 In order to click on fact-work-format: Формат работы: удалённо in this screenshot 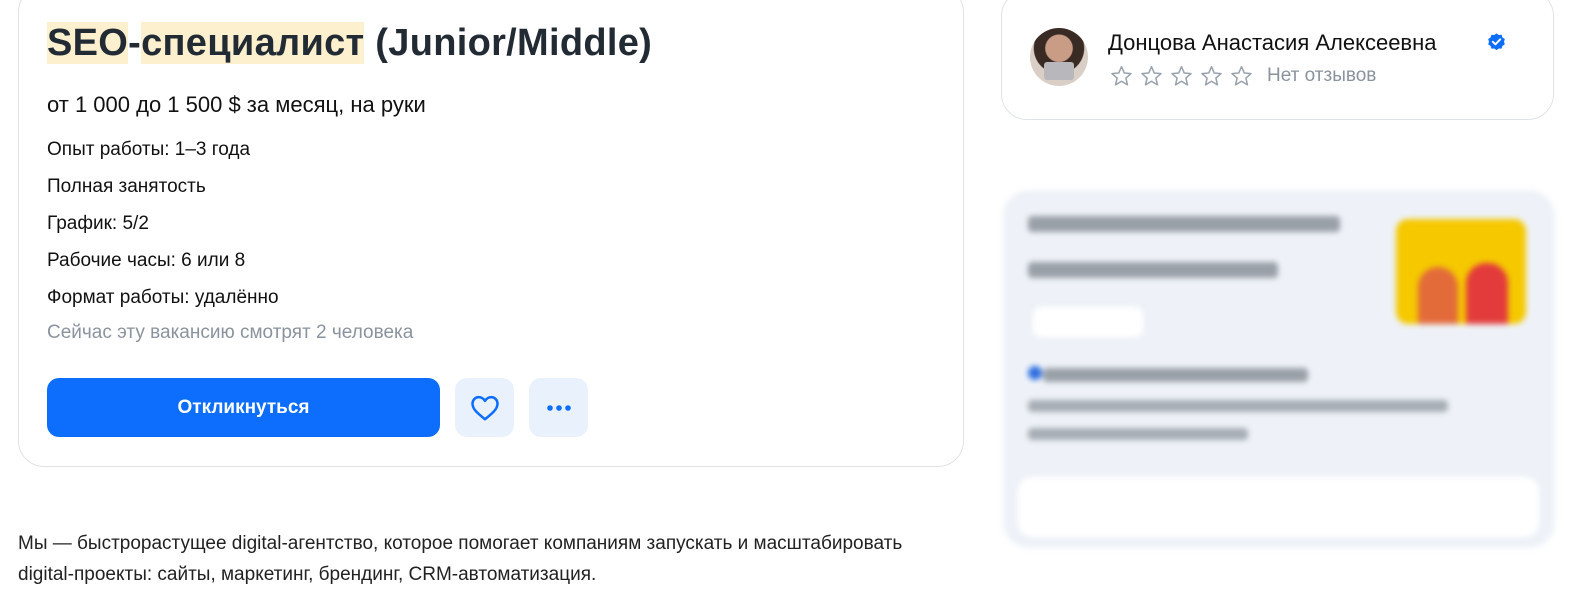, I will do `click(163, 297)`.